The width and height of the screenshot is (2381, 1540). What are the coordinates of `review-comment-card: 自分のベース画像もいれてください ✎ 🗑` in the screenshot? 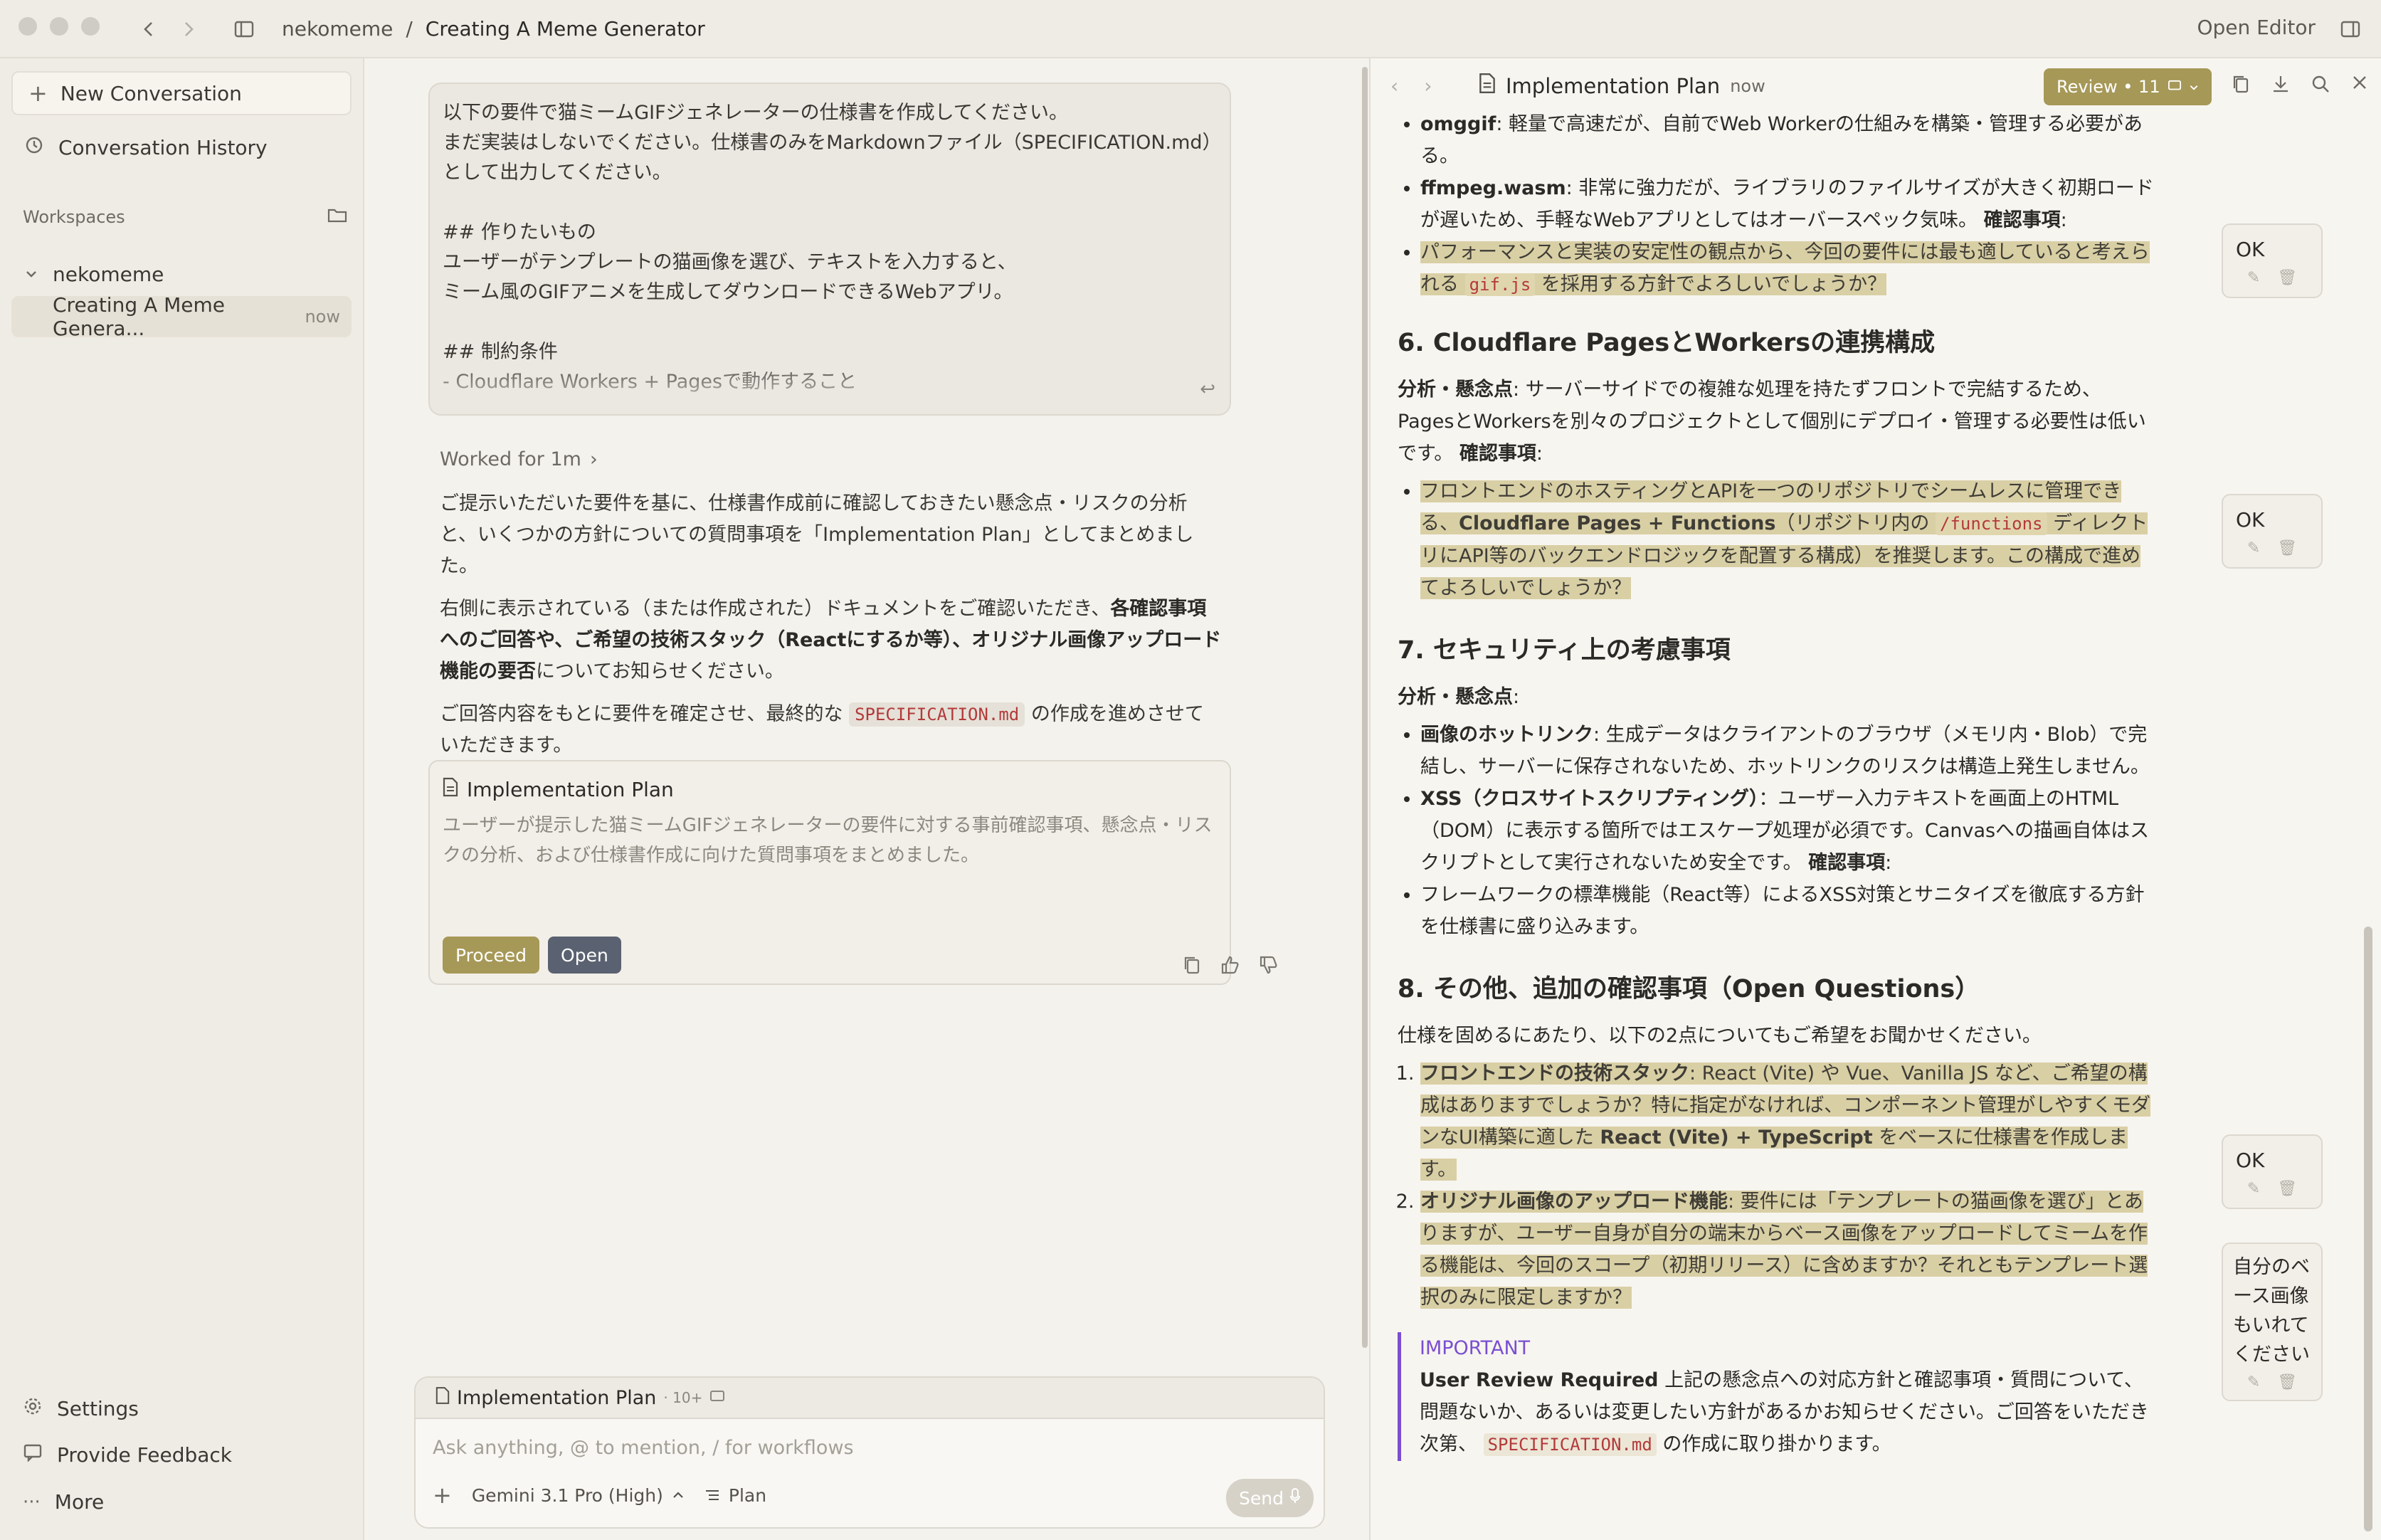 It's located at (2273, 1322).